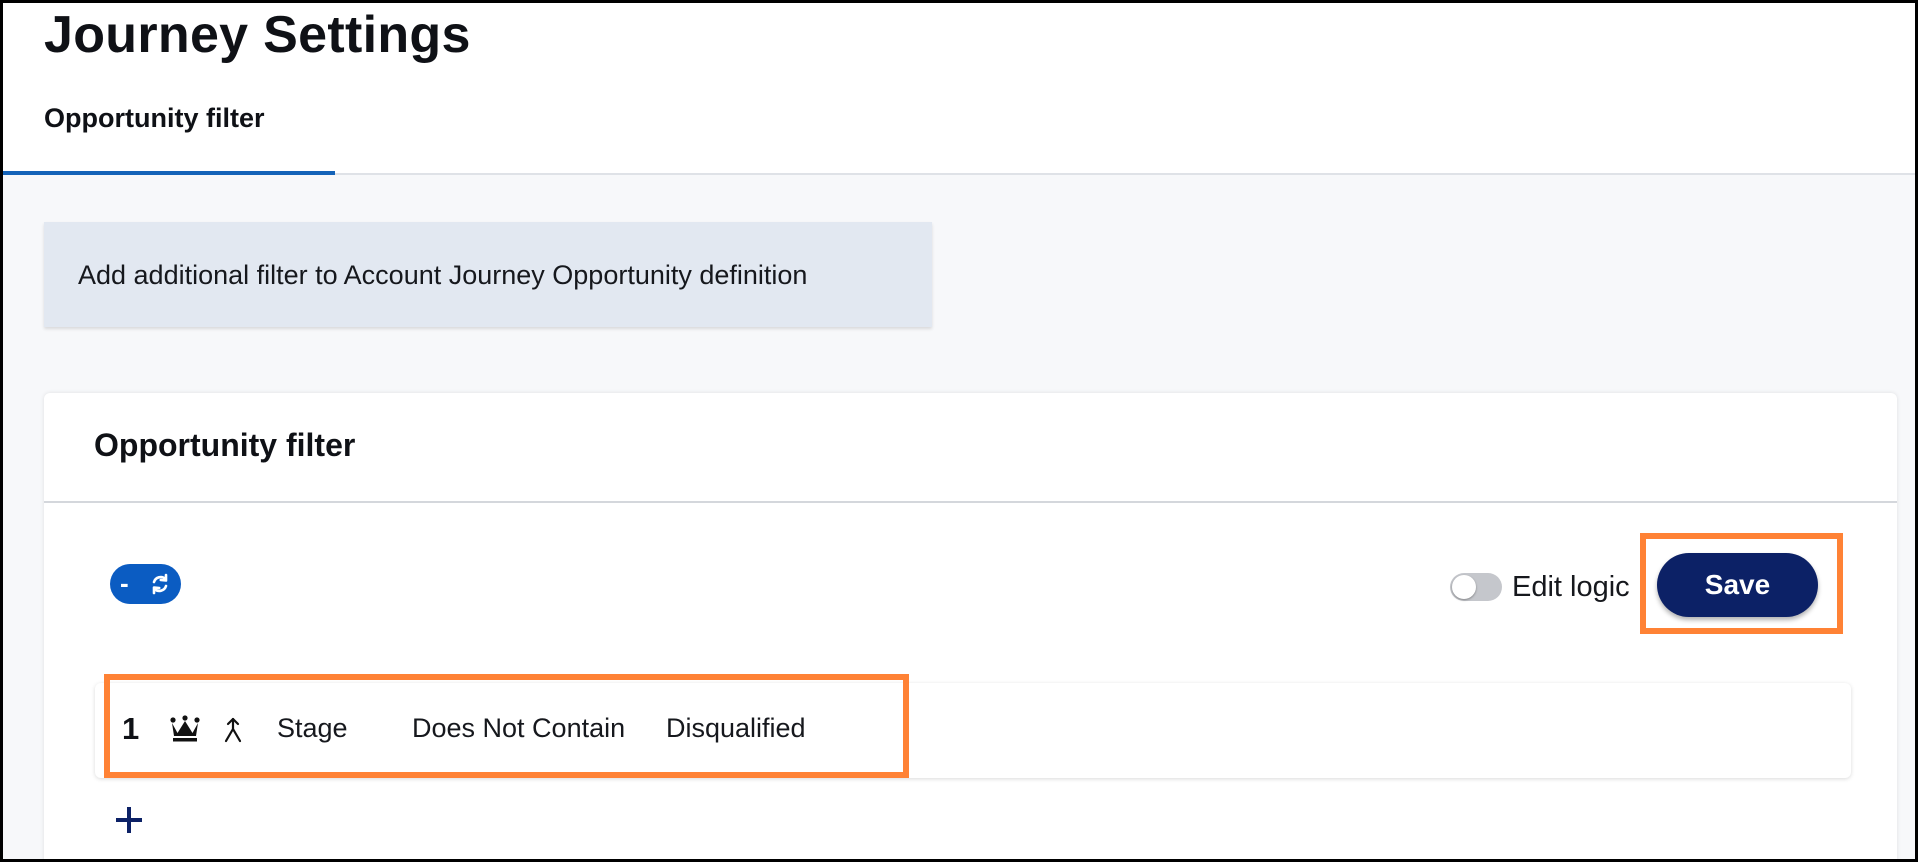 Image resolution: width=1918 pixels, height=862 pixels. I want to click on card-header: Opportunity filter, so click(970, 448).